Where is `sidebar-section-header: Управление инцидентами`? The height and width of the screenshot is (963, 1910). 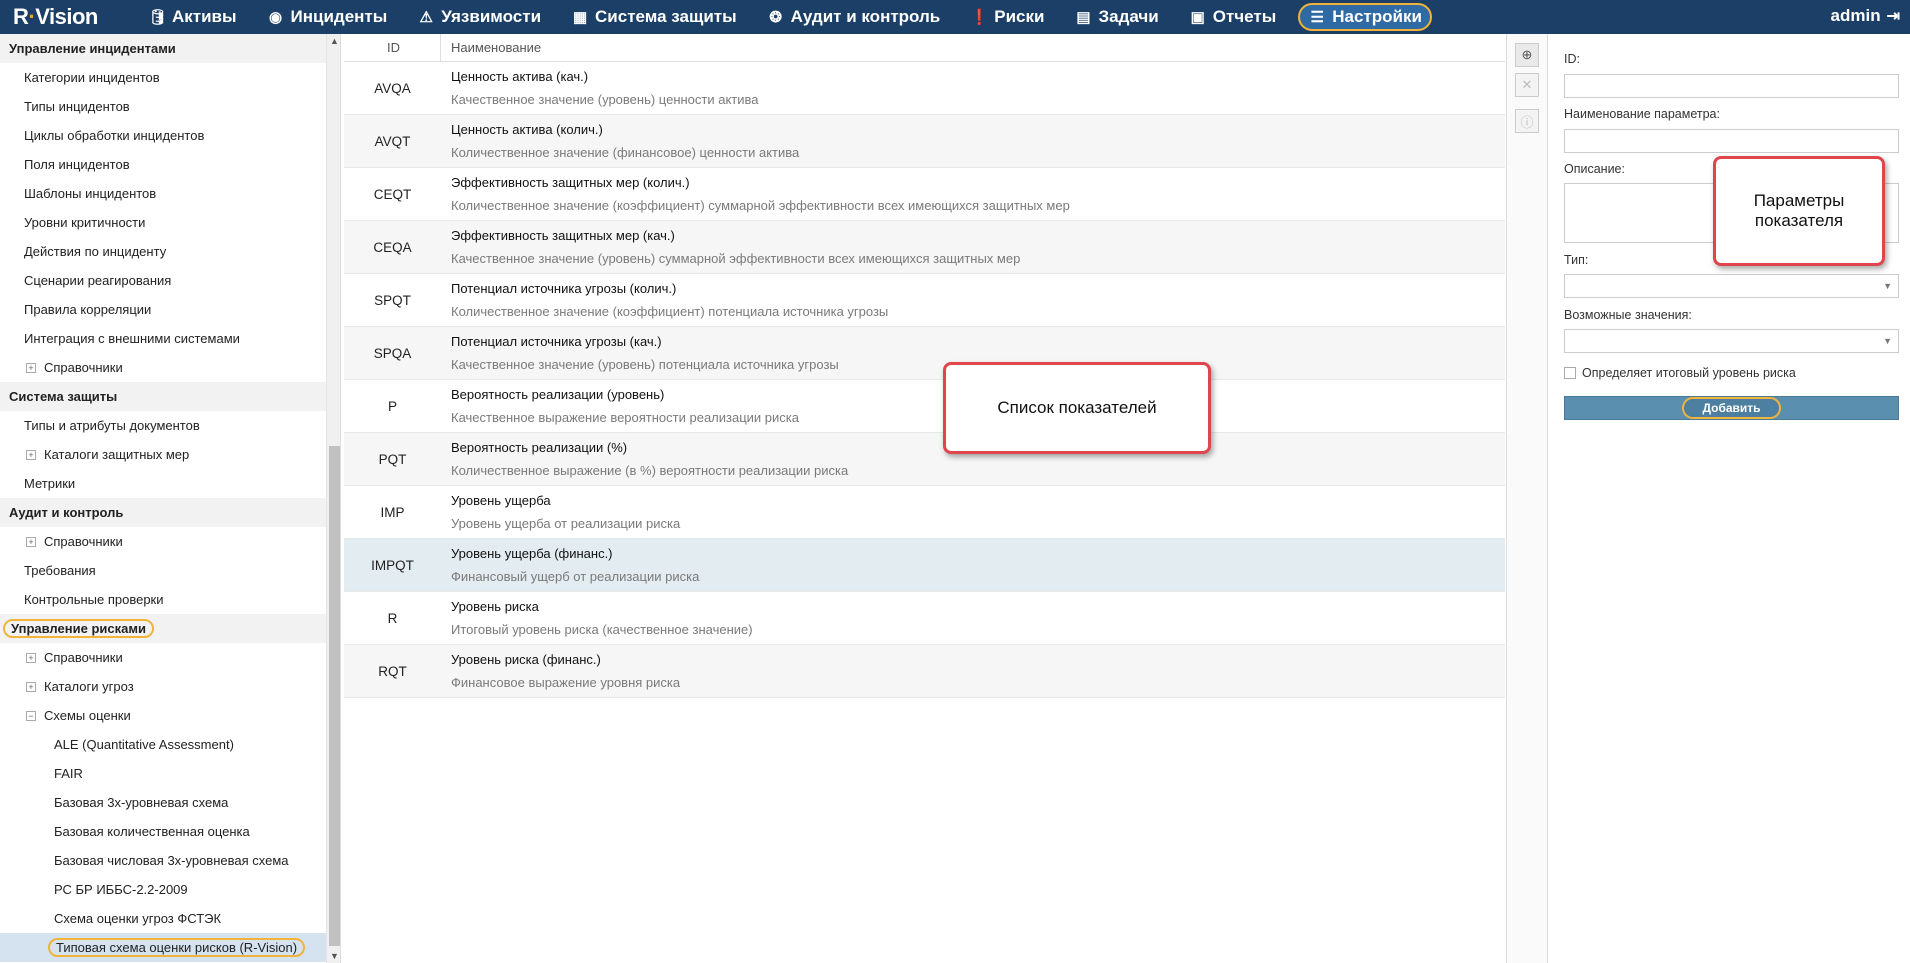
sidebar-section-header: Управление инцидентами is located at coordinates (163, 48).